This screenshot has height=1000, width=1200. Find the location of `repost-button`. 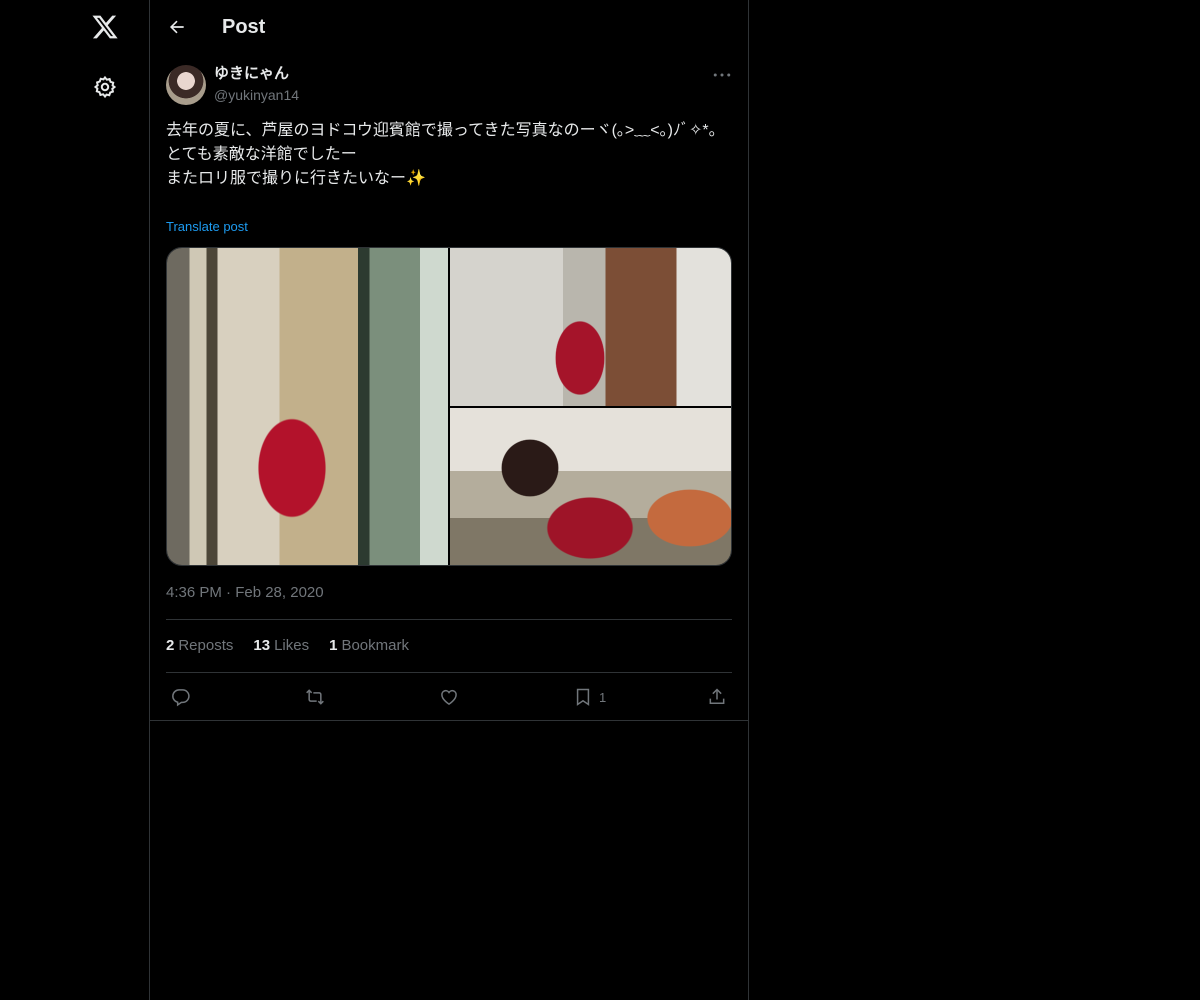

repost-button is located at coordinates (315, 697).